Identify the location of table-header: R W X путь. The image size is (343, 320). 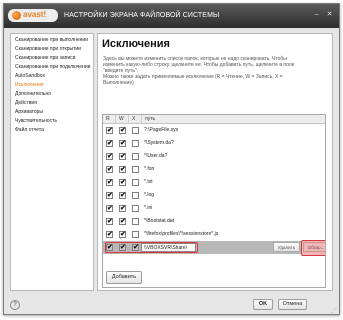
(214, 119).